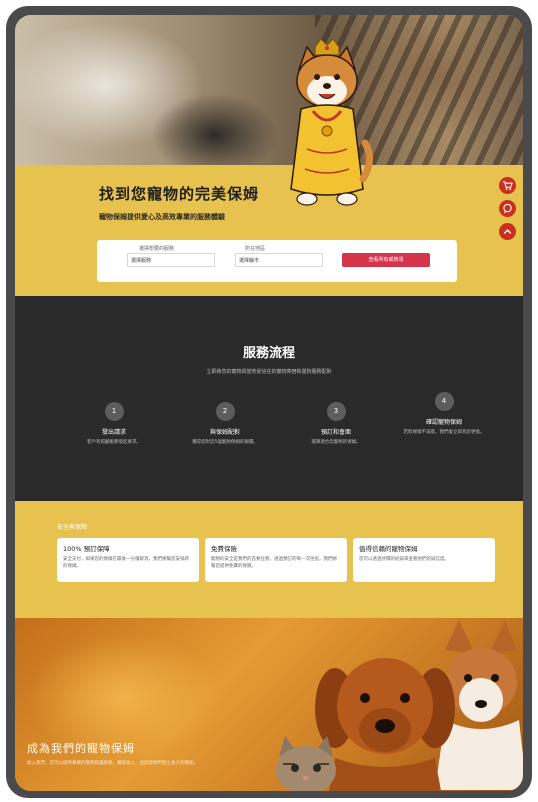 This screenshot has height=802, width=538. I want to click on location-label: 所在地區, so click(255, 249).